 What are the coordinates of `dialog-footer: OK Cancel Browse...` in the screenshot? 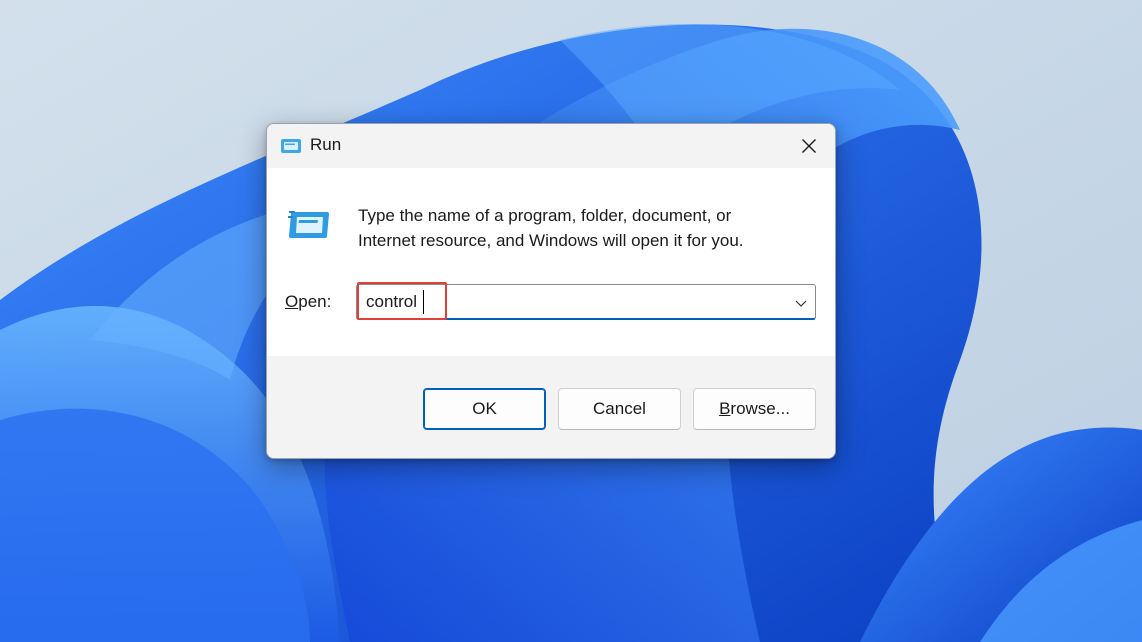 It's located at (551, 407).